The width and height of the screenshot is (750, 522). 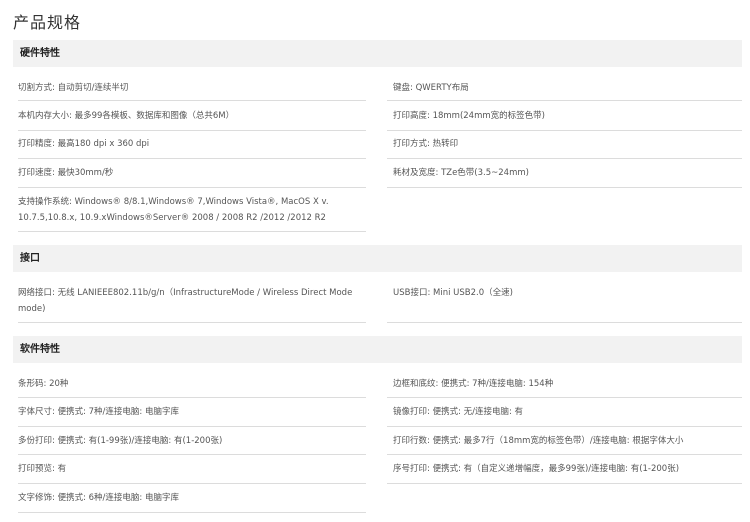 What do you see at coordinates (192, 147) in the screenshot?
I see `spec-resolution: 打印精度: 最高180 dpi x 360 dpi` at bounding box center [192, 147].